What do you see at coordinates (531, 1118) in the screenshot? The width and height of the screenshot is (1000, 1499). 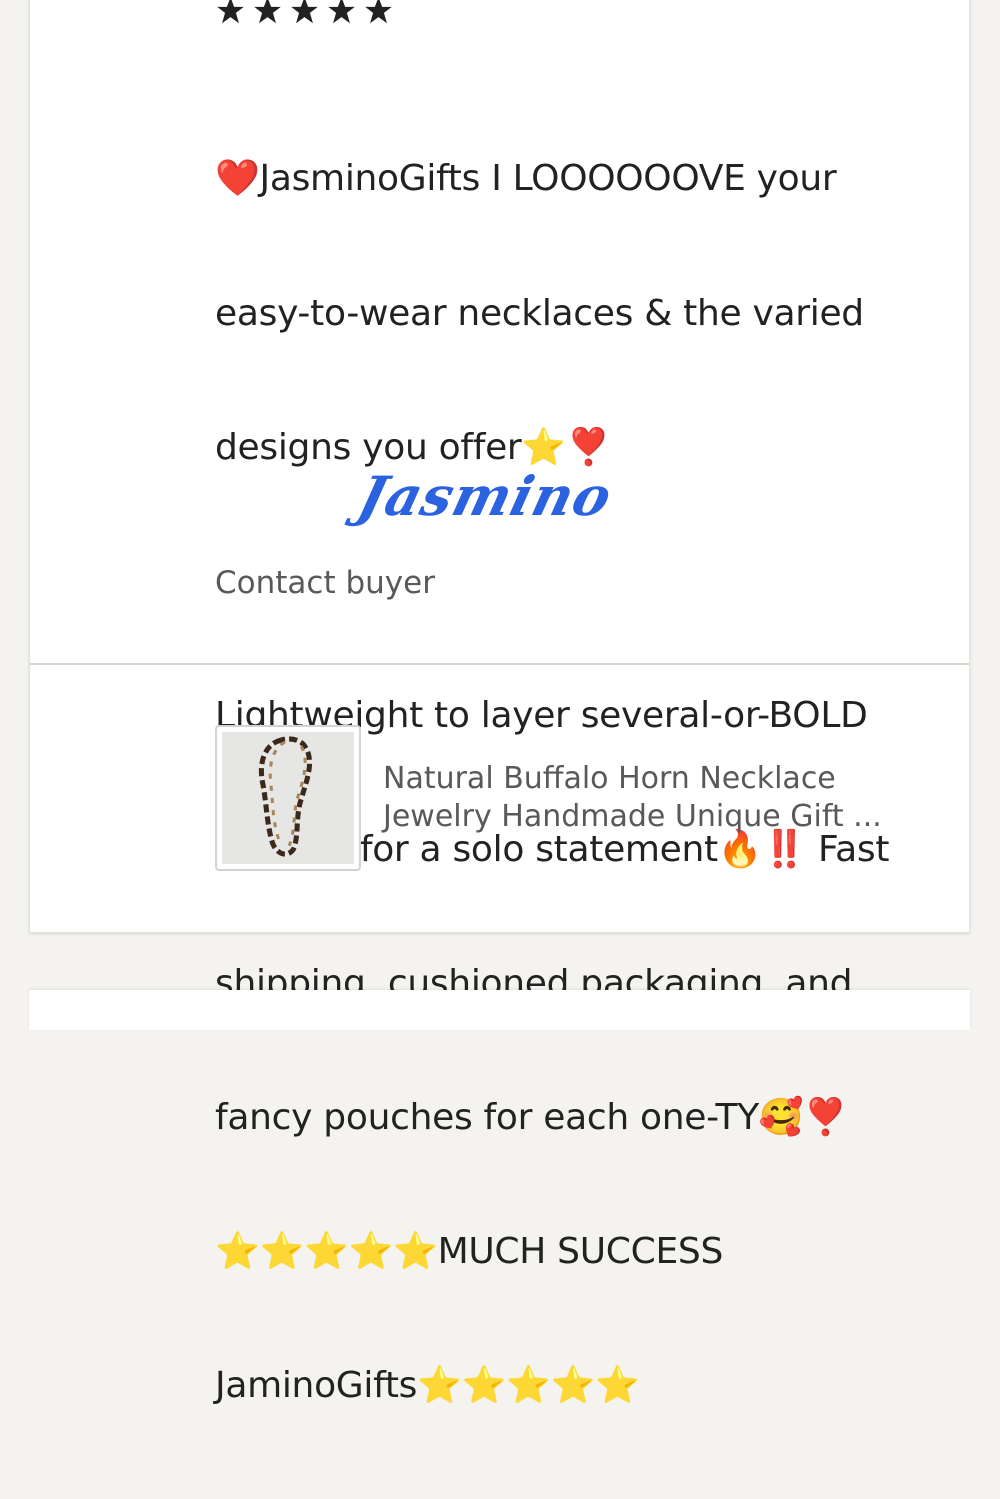 I see `review-text-line: fancy pouches for each one-TY🥰❣️` at bounding box center [531, 1118].